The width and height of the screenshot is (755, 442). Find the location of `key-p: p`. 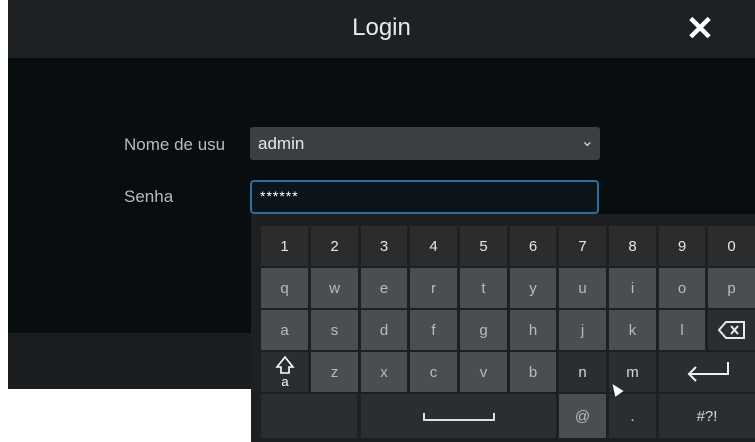

key-p: p is located at coordinates (731, 288).